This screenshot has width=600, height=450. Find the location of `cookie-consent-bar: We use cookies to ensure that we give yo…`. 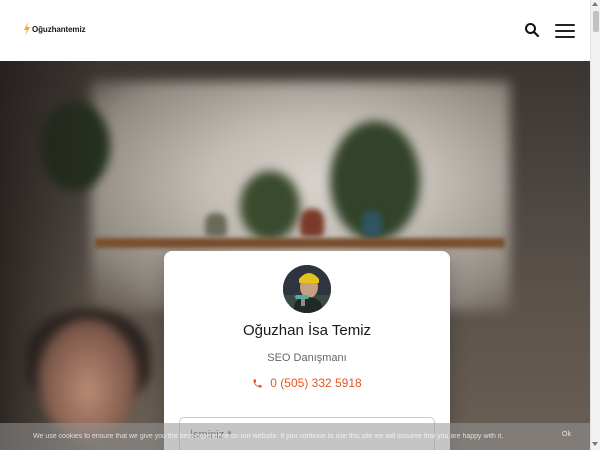

cookie-consent-bar: We use cookies to ensure that we give yo… is located at coordinates (295, 436).